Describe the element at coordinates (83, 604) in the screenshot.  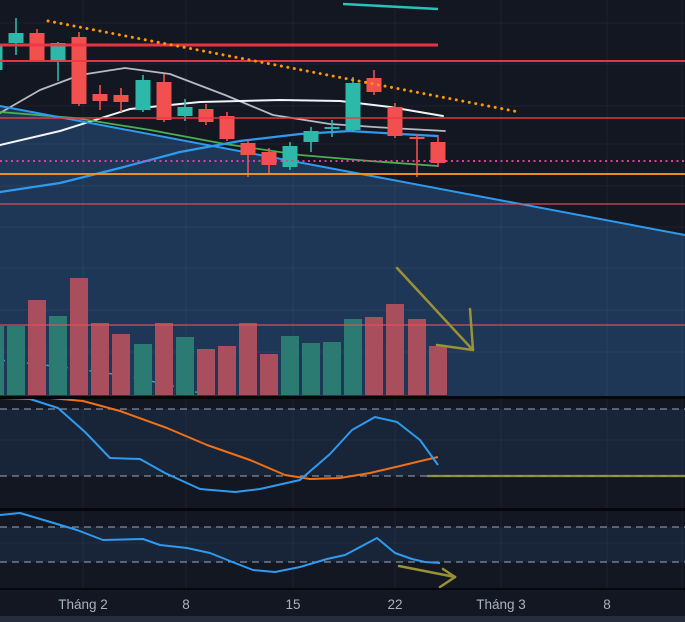
I see `x-axis-label: Tháng 2` at that location.